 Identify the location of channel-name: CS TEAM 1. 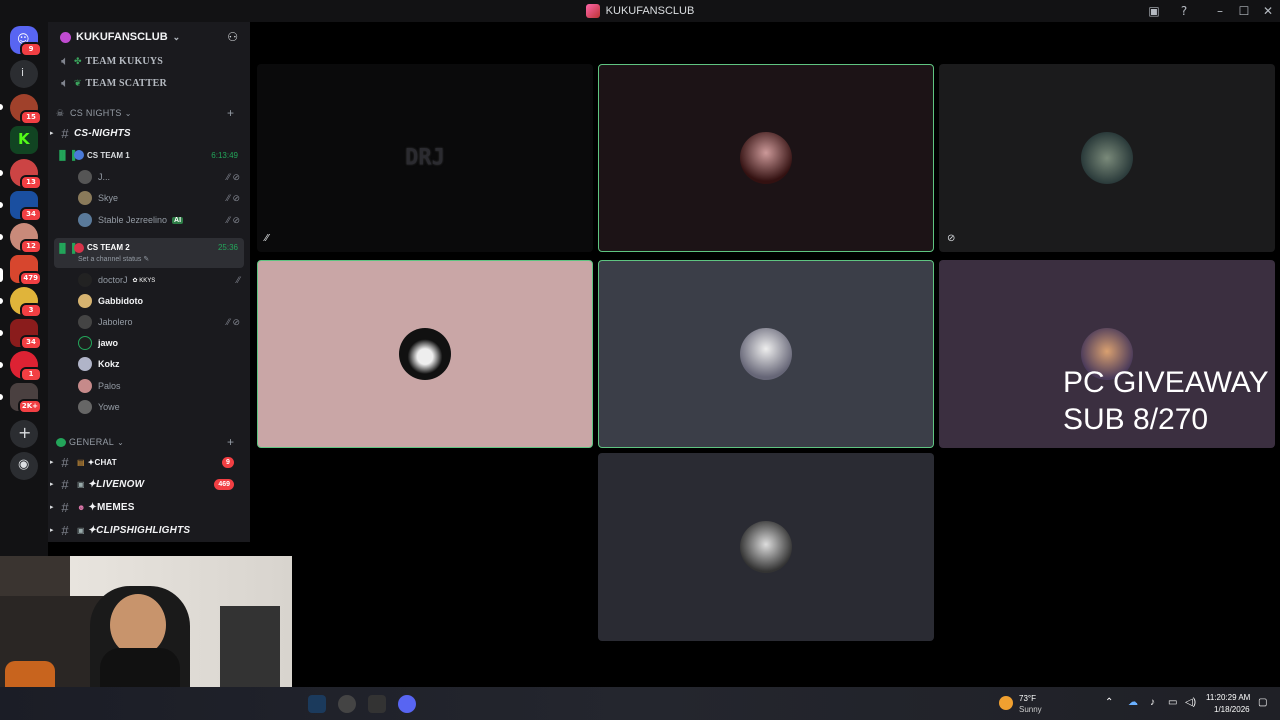
(108, 155).